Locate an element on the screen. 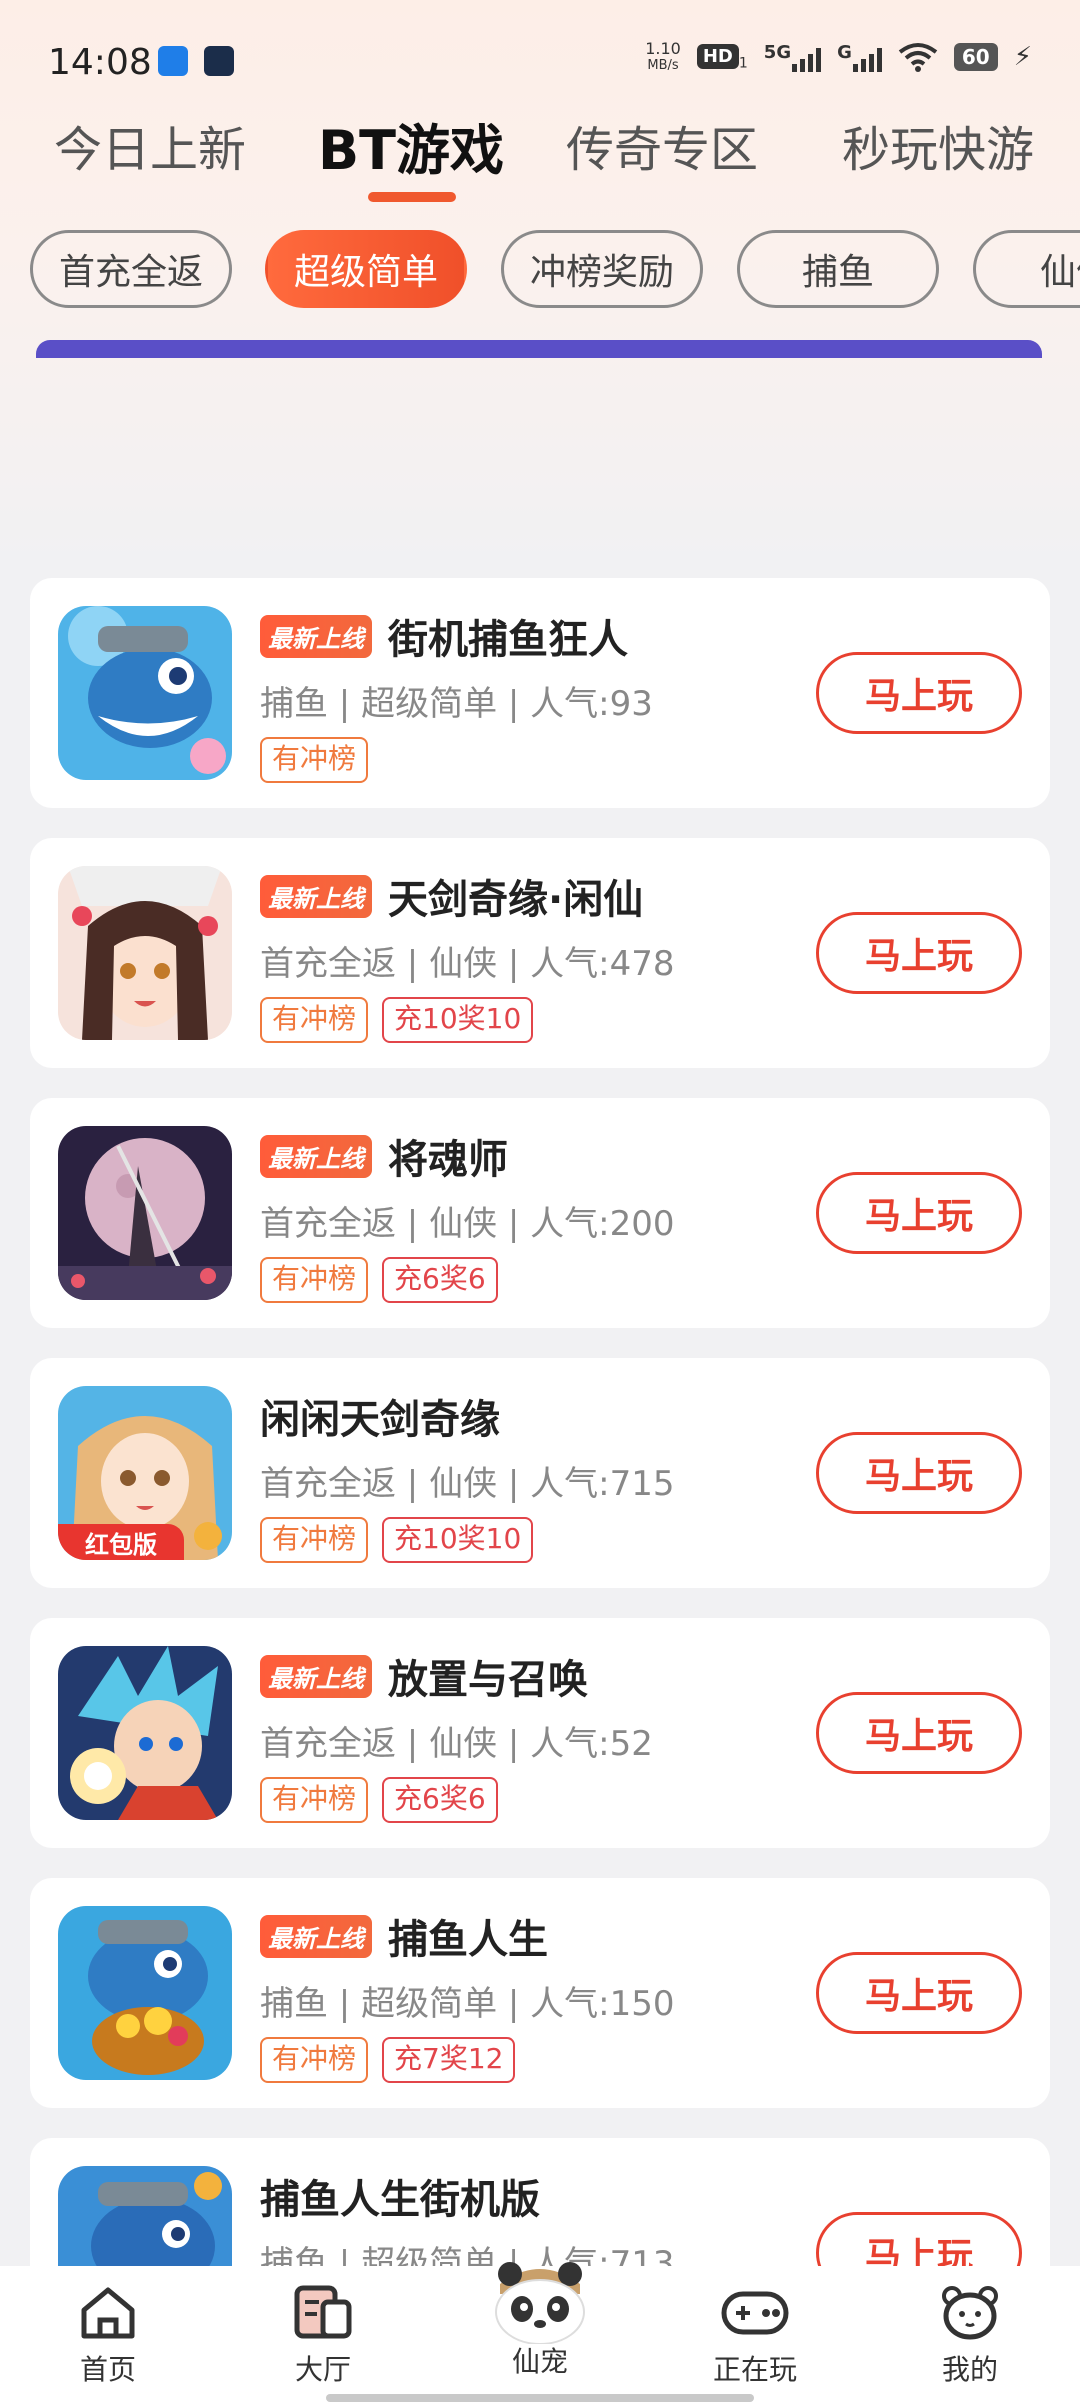  battery-icon: 60 is located at coordinates (975, 57).